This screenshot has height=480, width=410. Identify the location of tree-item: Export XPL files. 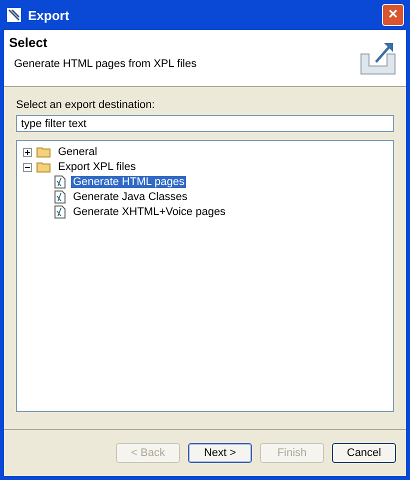
(97, 167).